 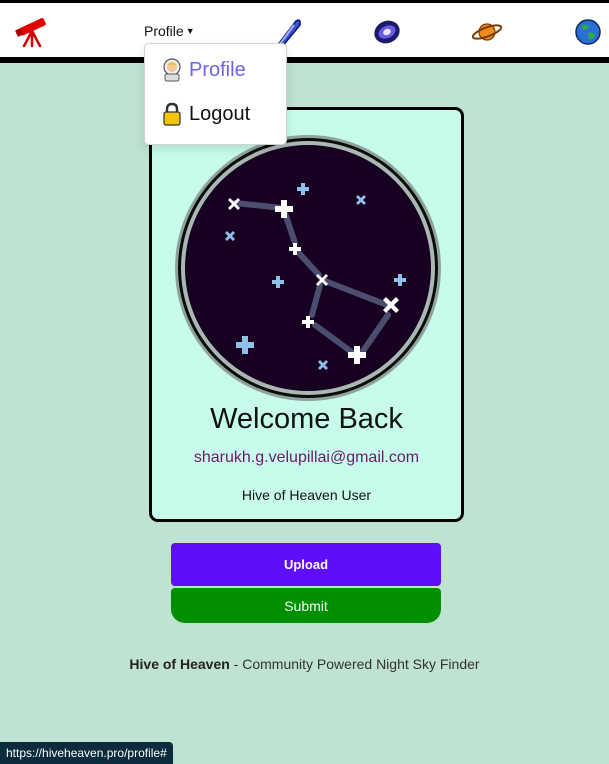 What do you see at coordinates (32, 31) in the screenshot?
I see `telescope-icon` at bounding box center [32, 31].